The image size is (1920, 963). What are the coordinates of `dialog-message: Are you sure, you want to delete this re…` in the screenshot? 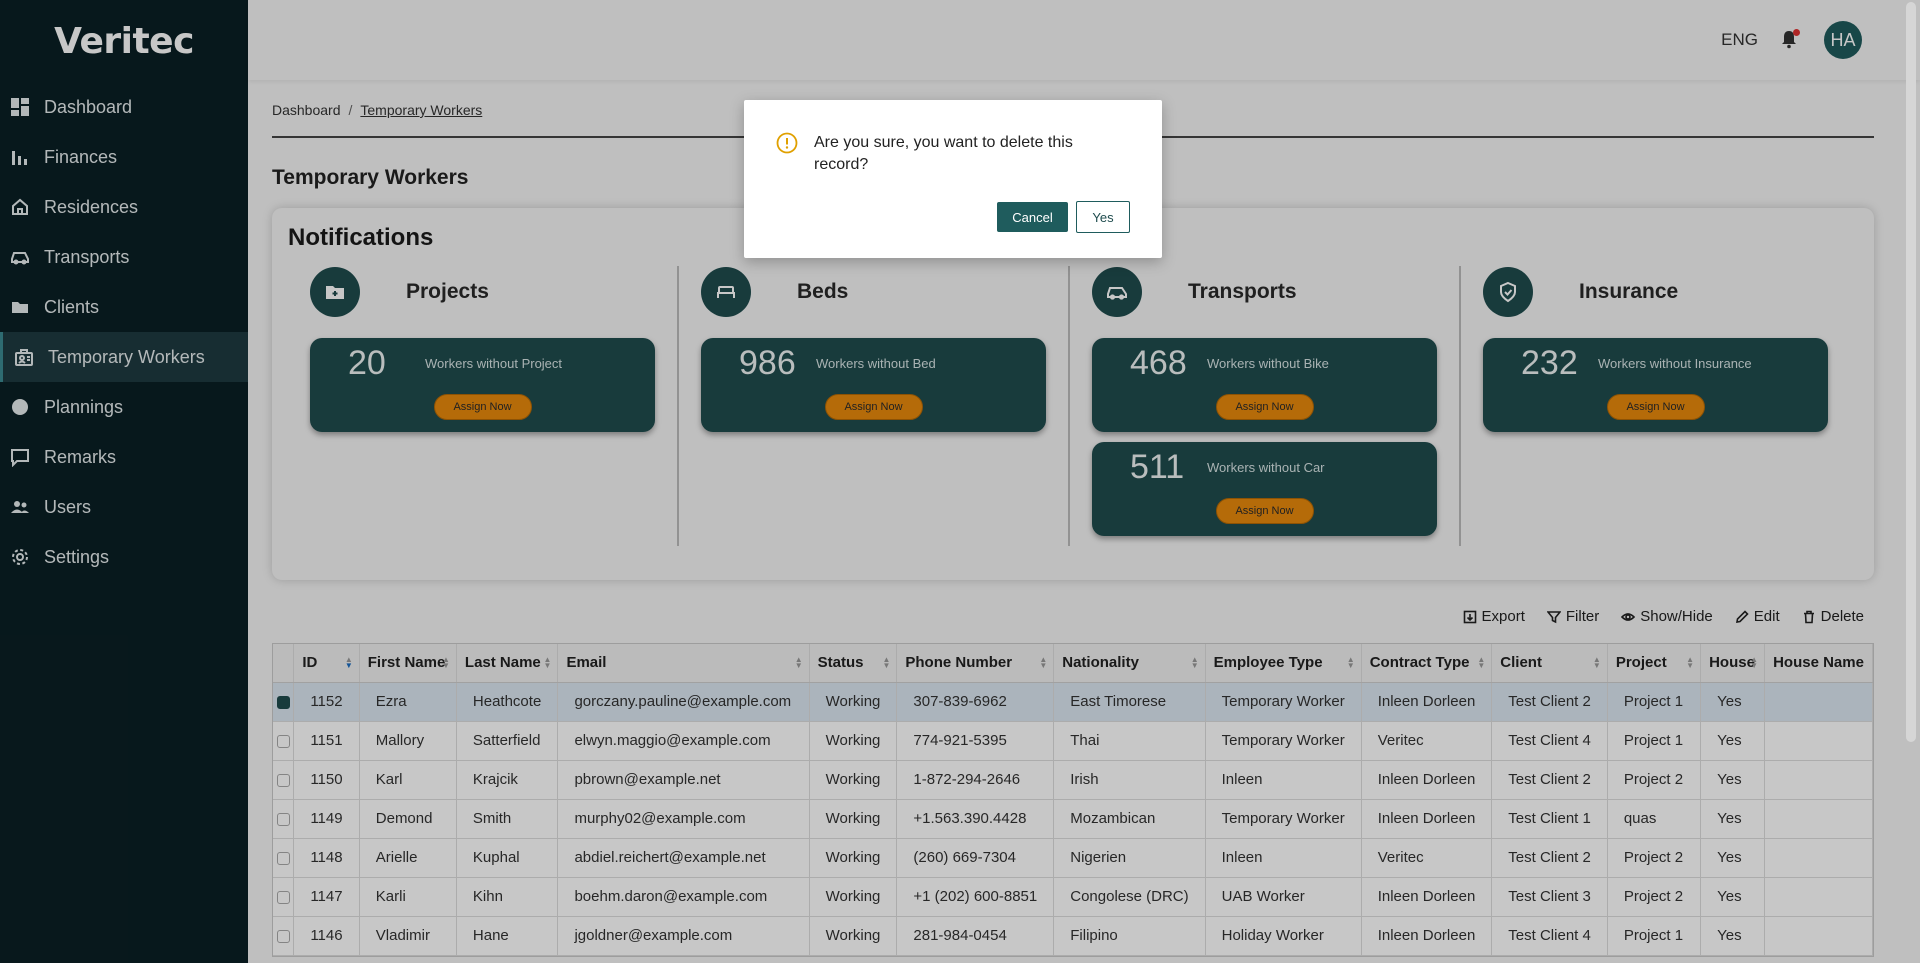 It's located at (943, 153).